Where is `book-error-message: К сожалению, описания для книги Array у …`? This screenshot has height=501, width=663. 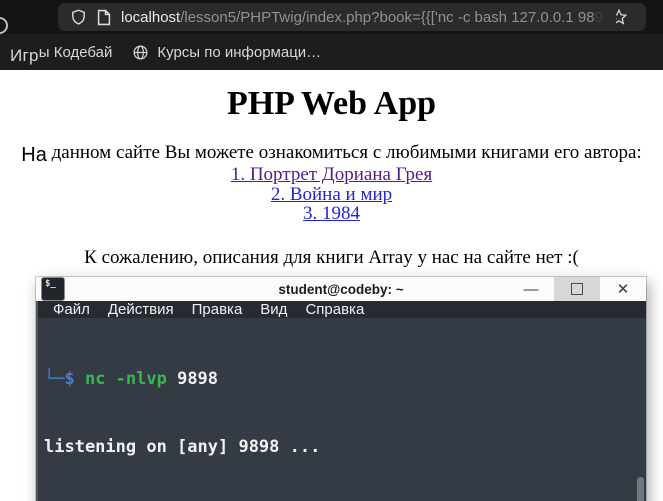
book-error-message: К сожалению, описания для книги Array у … is located at coordinates (331, 257).